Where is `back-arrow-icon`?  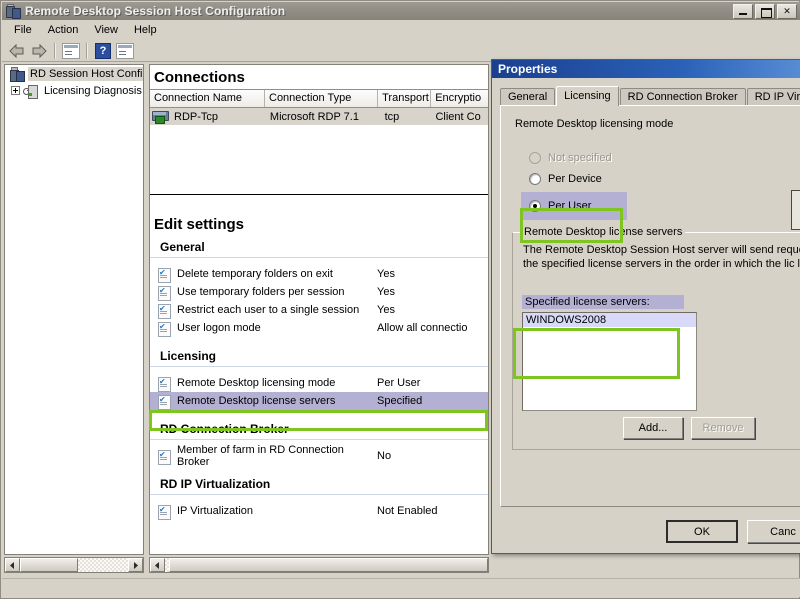
back-arrow-icon is located at coordinates (17, 51).